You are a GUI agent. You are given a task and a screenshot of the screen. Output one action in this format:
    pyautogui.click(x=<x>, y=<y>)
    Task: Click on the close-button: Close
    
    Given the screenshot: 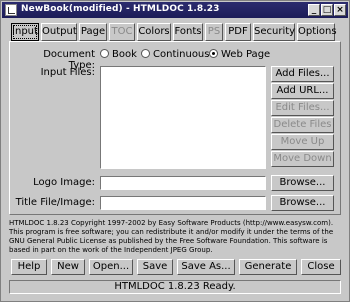 What is the action you would take?
    pyautogui.click(x=321, y=267)
    